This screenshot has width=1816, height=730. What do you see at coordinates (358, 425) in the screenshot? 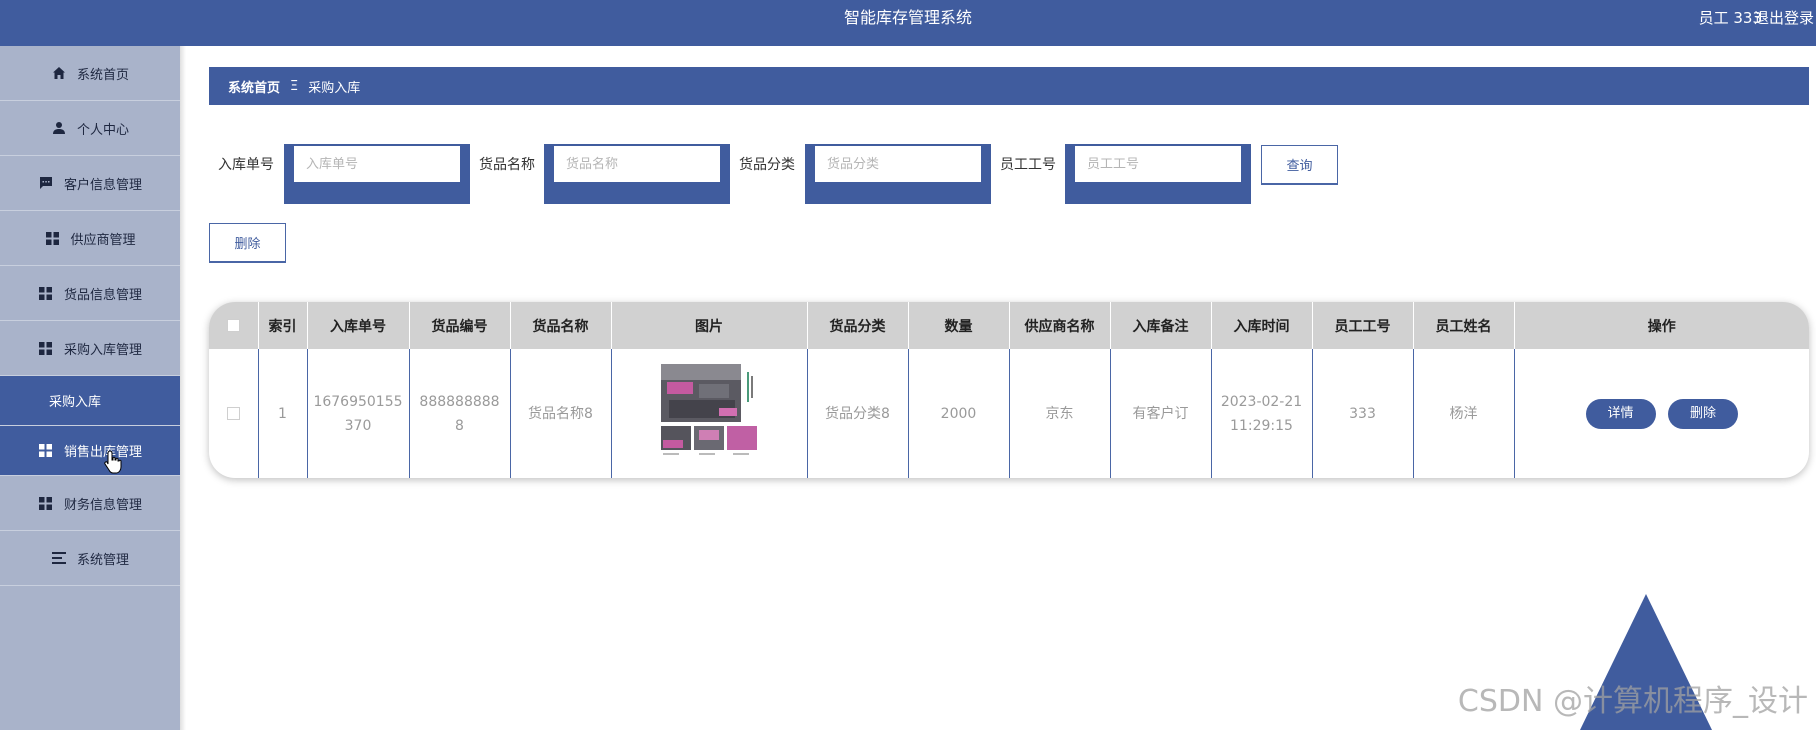
I see `order-no-line: 370` at bounding box center [358, 425].